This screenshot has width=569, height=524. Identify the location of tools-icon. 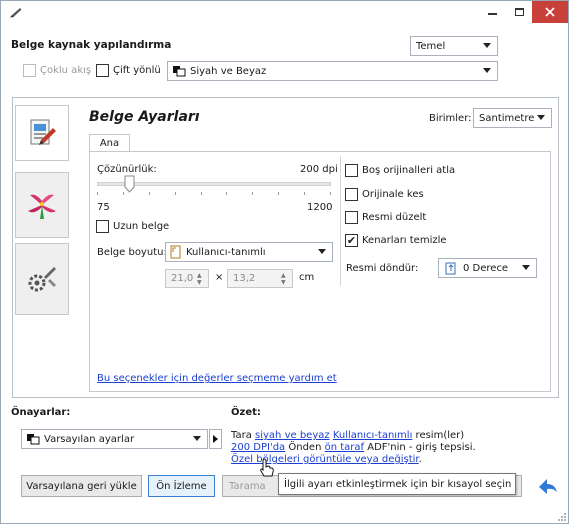
(42, 279).